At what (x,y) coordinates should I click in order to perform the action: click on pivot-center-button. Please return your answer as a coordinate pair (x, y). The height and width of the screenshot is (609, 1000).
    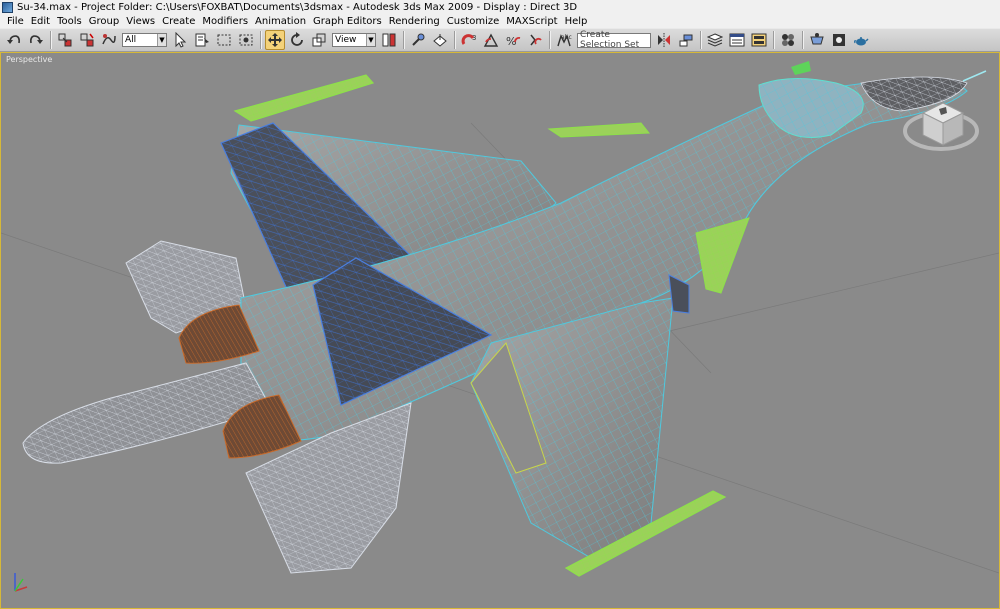
    Looking at the image, I should click on (389, 40).